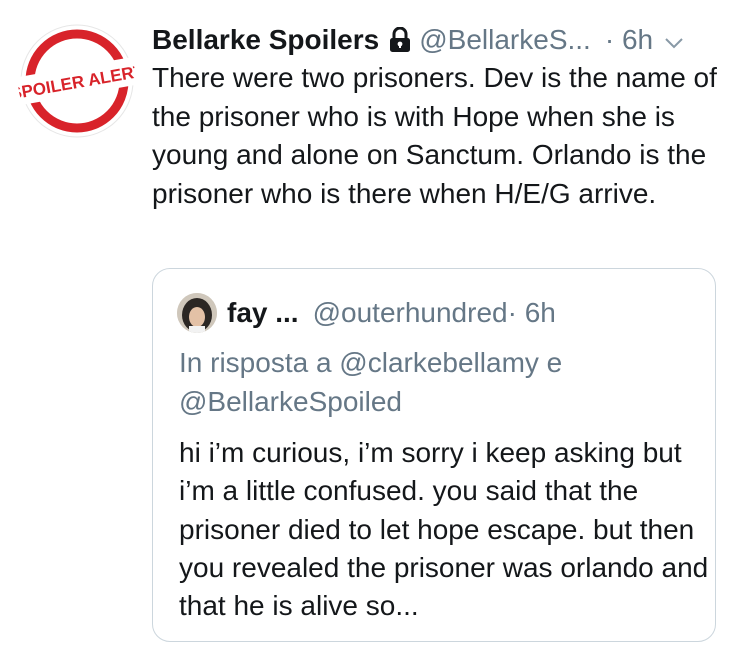 This screenshot has height=646, width=750. I want to click on quoted-tweet-header: fay ... @outerhundred · 6h, so click(366, 313).